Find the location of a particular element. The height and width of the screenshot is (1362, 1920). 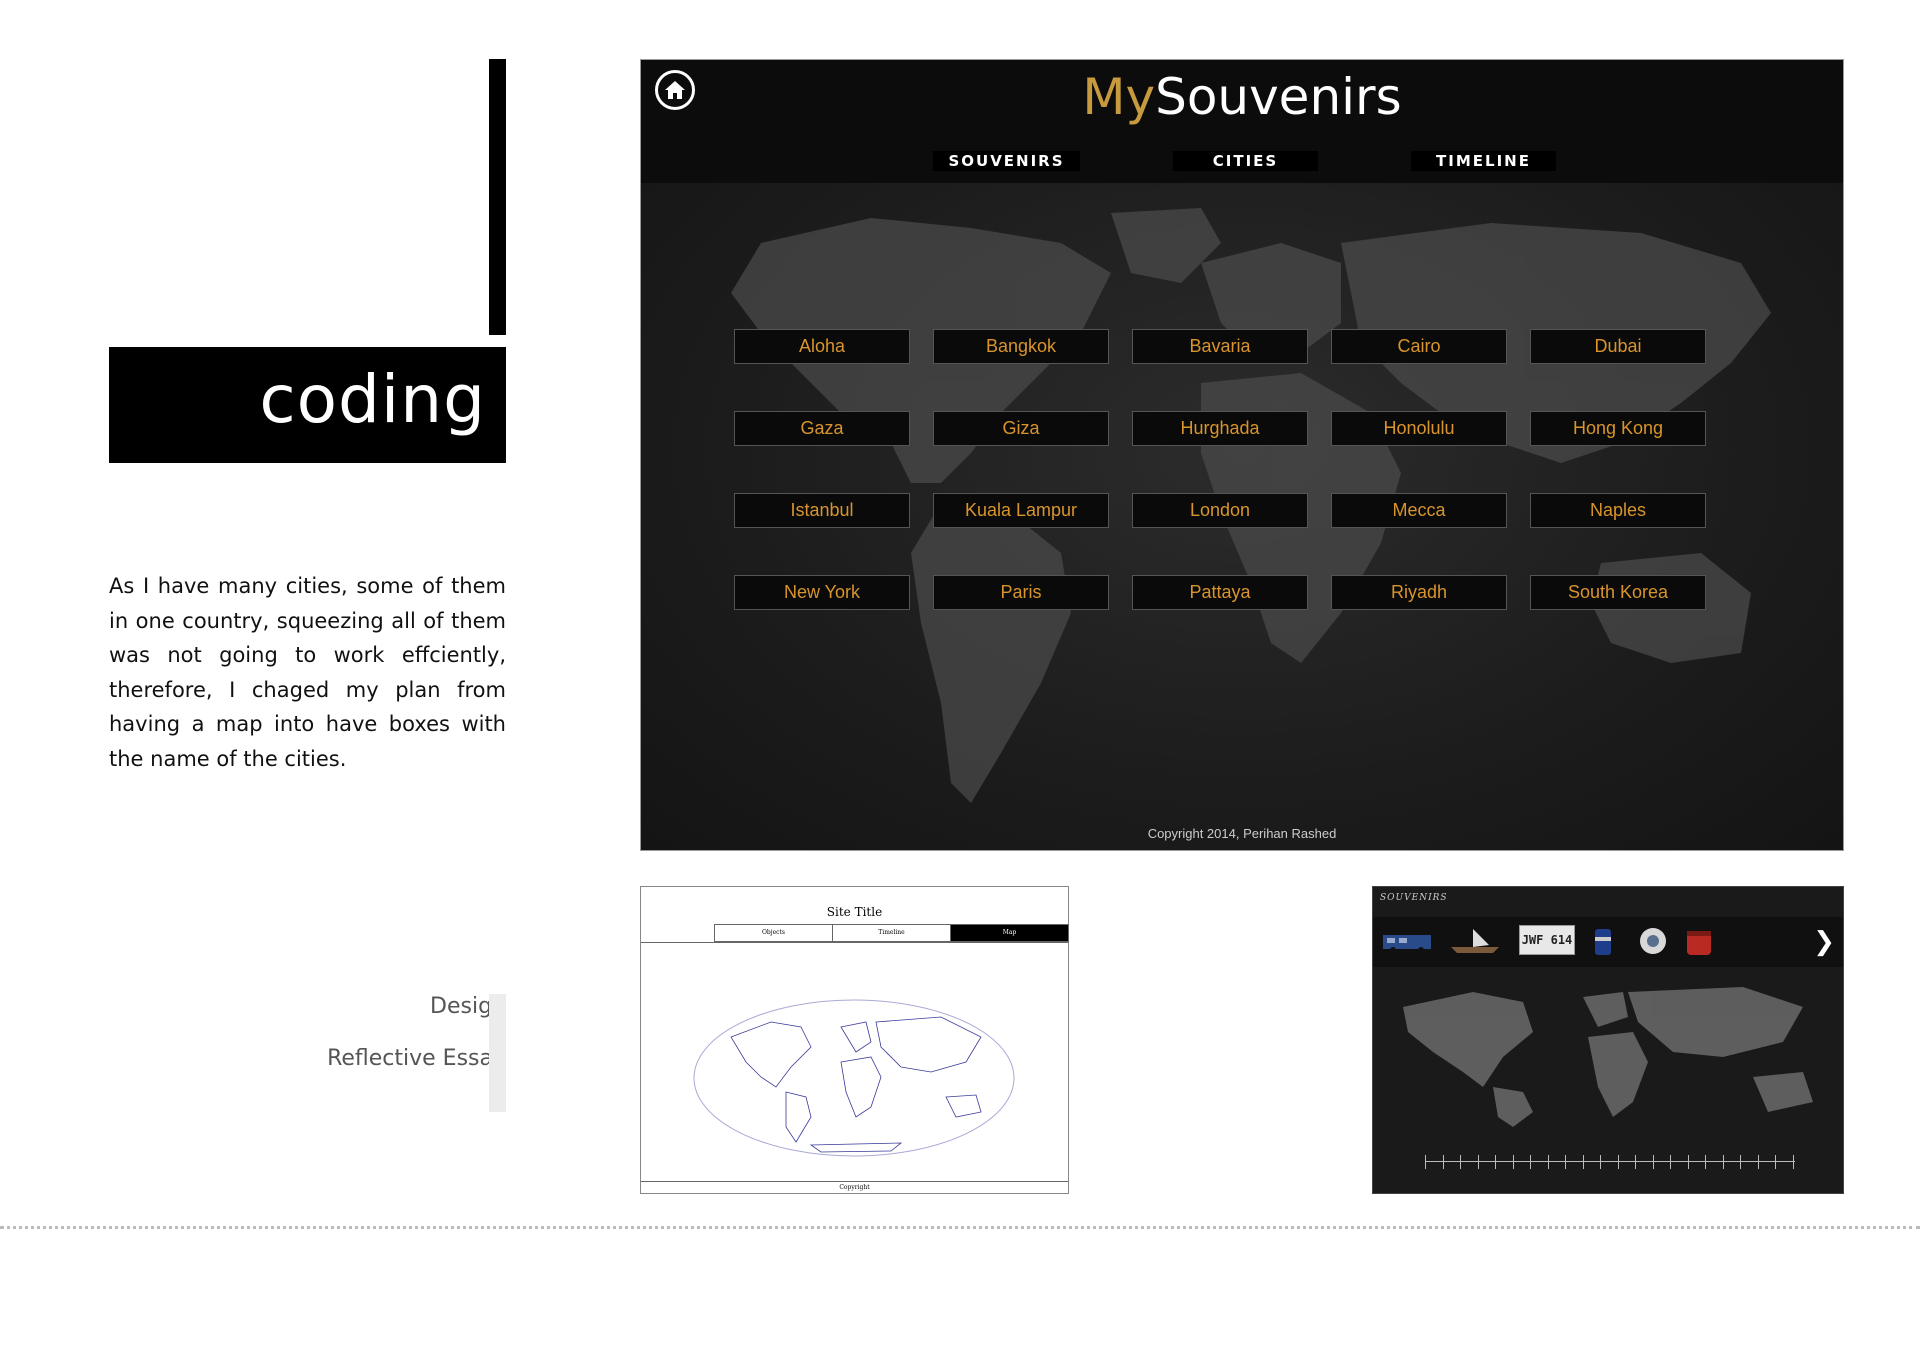

city-button-bavaria: Bavaria is located at coordinates (1220, 346).